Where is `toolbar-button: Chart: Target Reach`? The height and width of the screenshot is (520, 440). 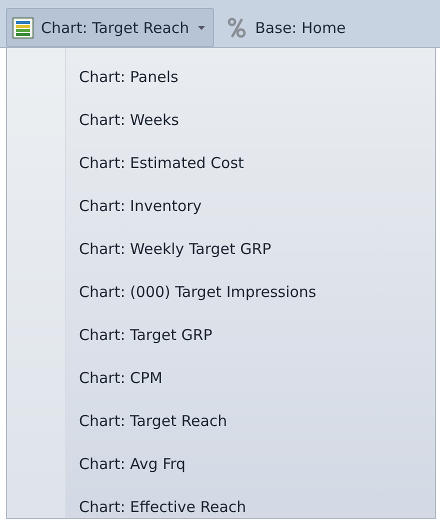
toolbar-button: Chart: Target Reach is located at coordinates (110, 27).